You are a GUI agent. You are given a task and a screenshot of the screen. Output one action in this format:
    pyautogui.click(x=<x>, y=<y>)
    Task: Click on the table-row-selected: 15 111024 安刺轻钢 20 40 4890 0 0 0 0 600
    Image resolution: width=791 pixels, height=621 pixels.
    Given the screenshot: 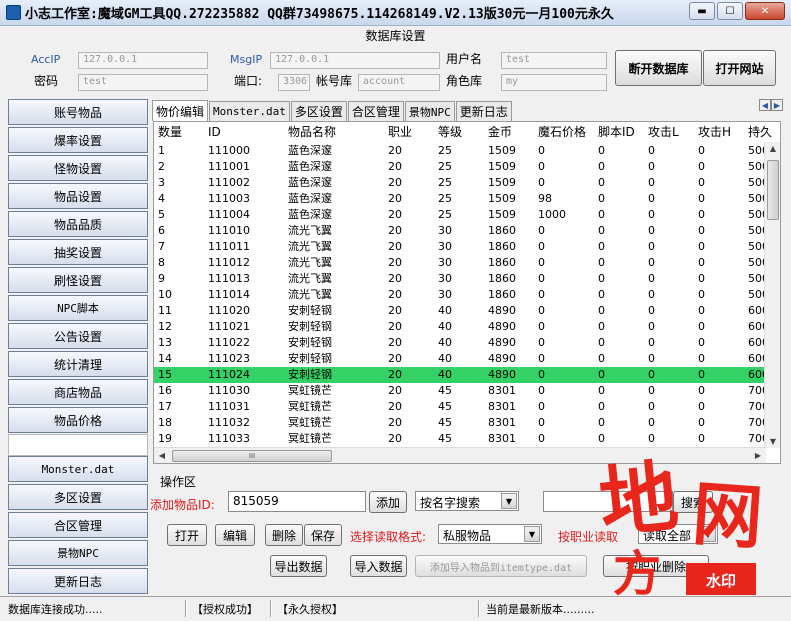 What is the action you would take?
    pyautogui.click(x=461, y=375)
    